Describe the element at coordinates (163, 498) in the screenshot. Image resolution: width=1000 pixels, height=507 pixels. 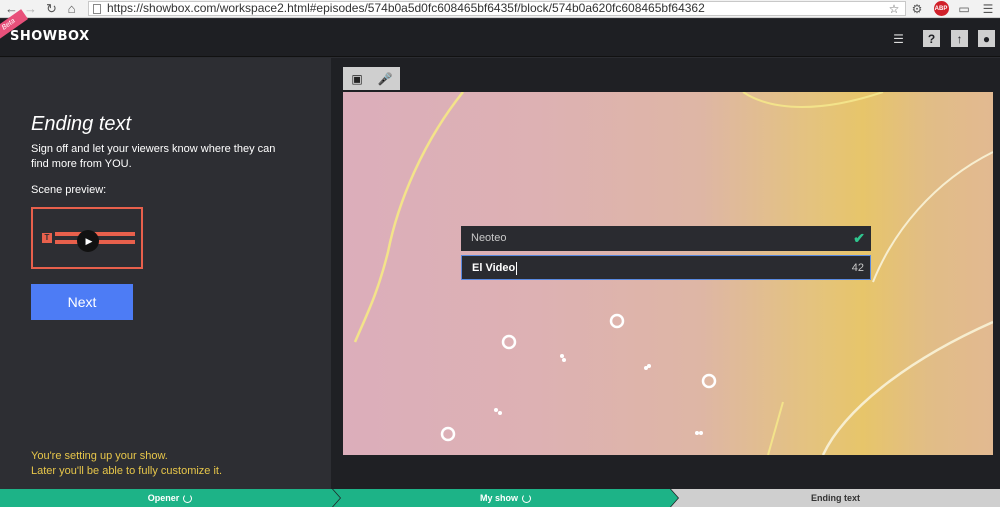
I see `step-label: Opener` at that location.